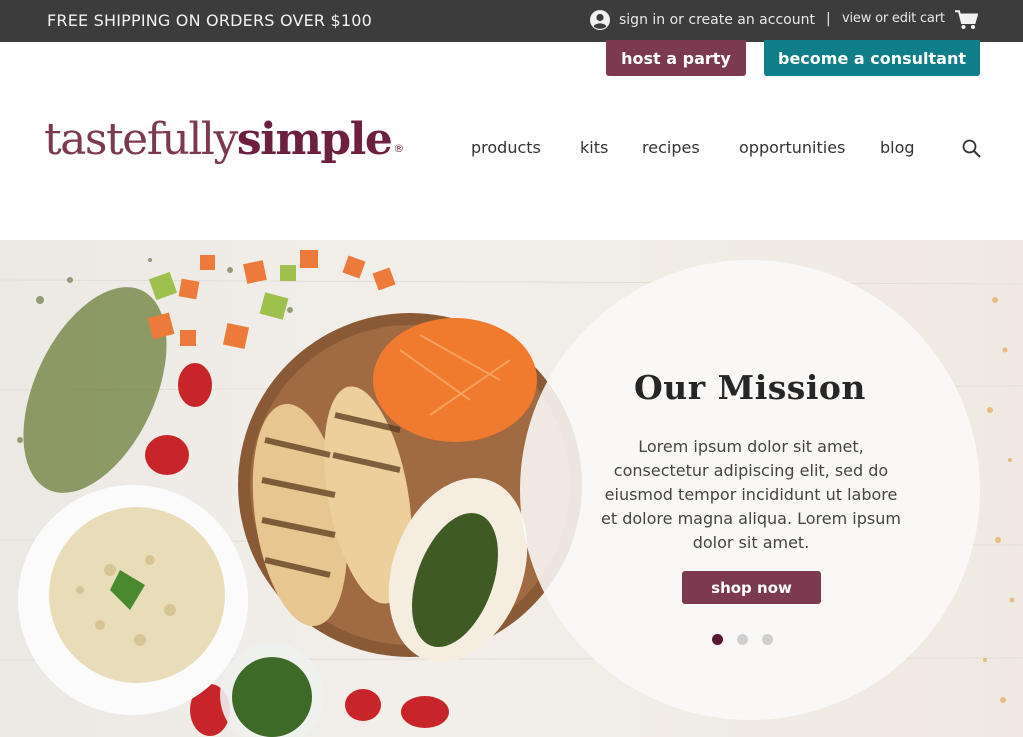  Describe the element at coordinates (141, 139) in the screenshot. I see `logo-text-tastefully: tastefully` at that location.